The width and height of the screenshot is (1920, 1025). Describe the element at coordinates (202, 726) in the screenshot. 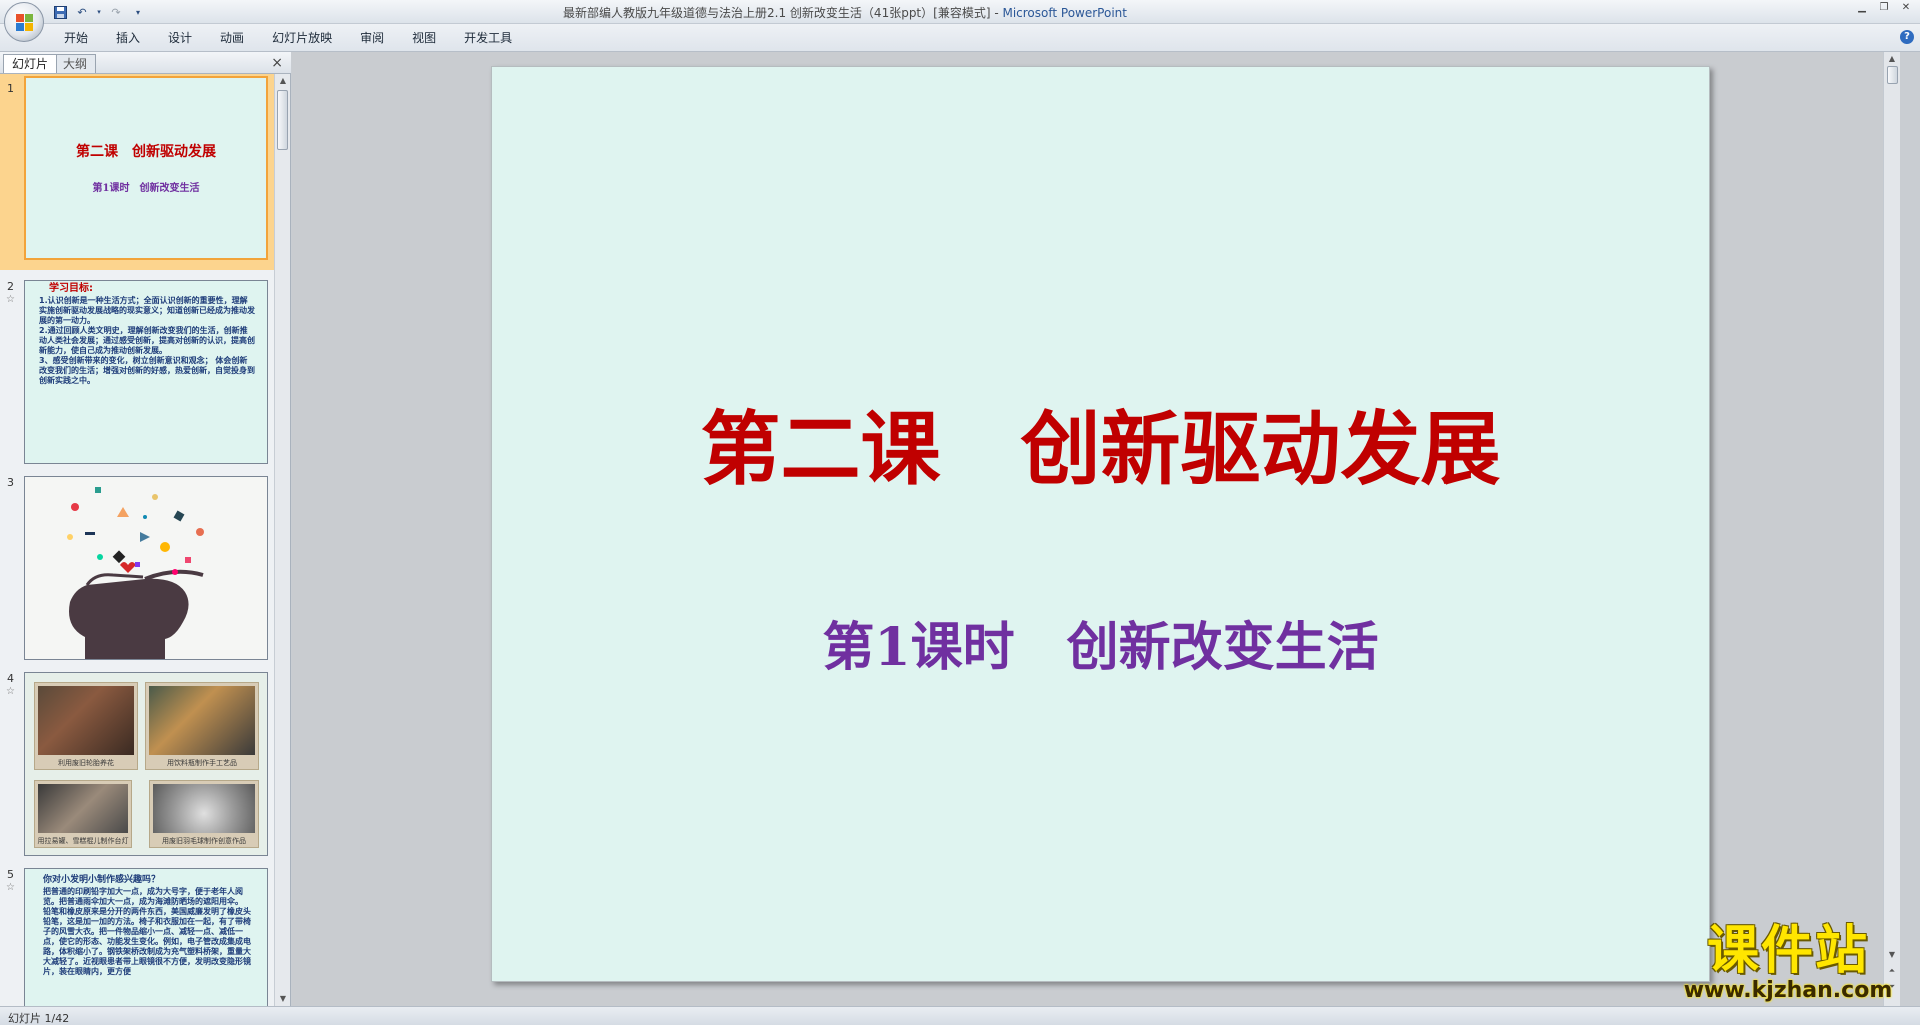

I see `thumb-photo: 用饮料瓶制作手工艺品` at that location.